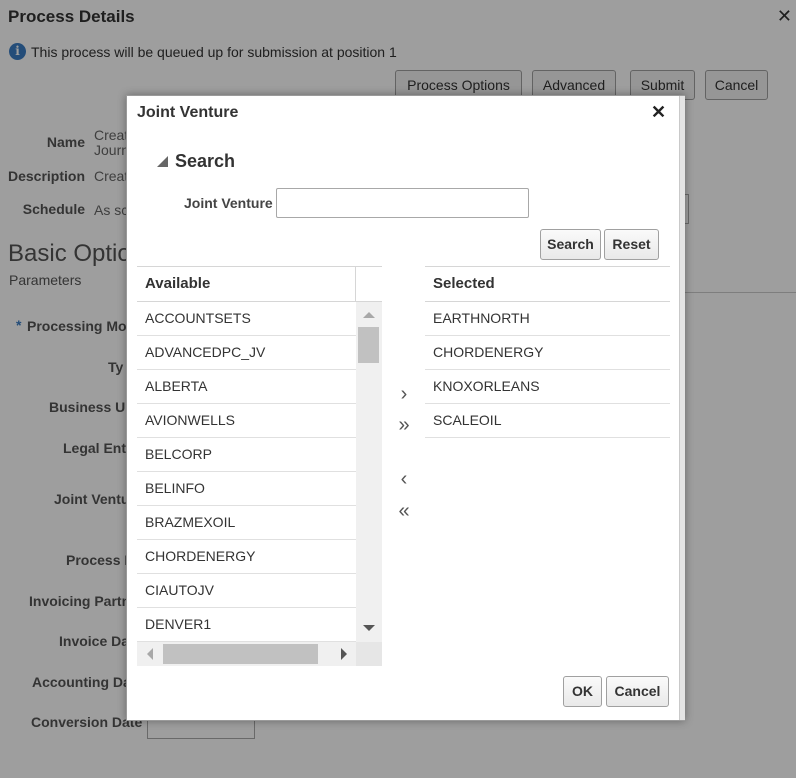  I want to click on list-item: ACCOUNTSETS, so click(246, 319).